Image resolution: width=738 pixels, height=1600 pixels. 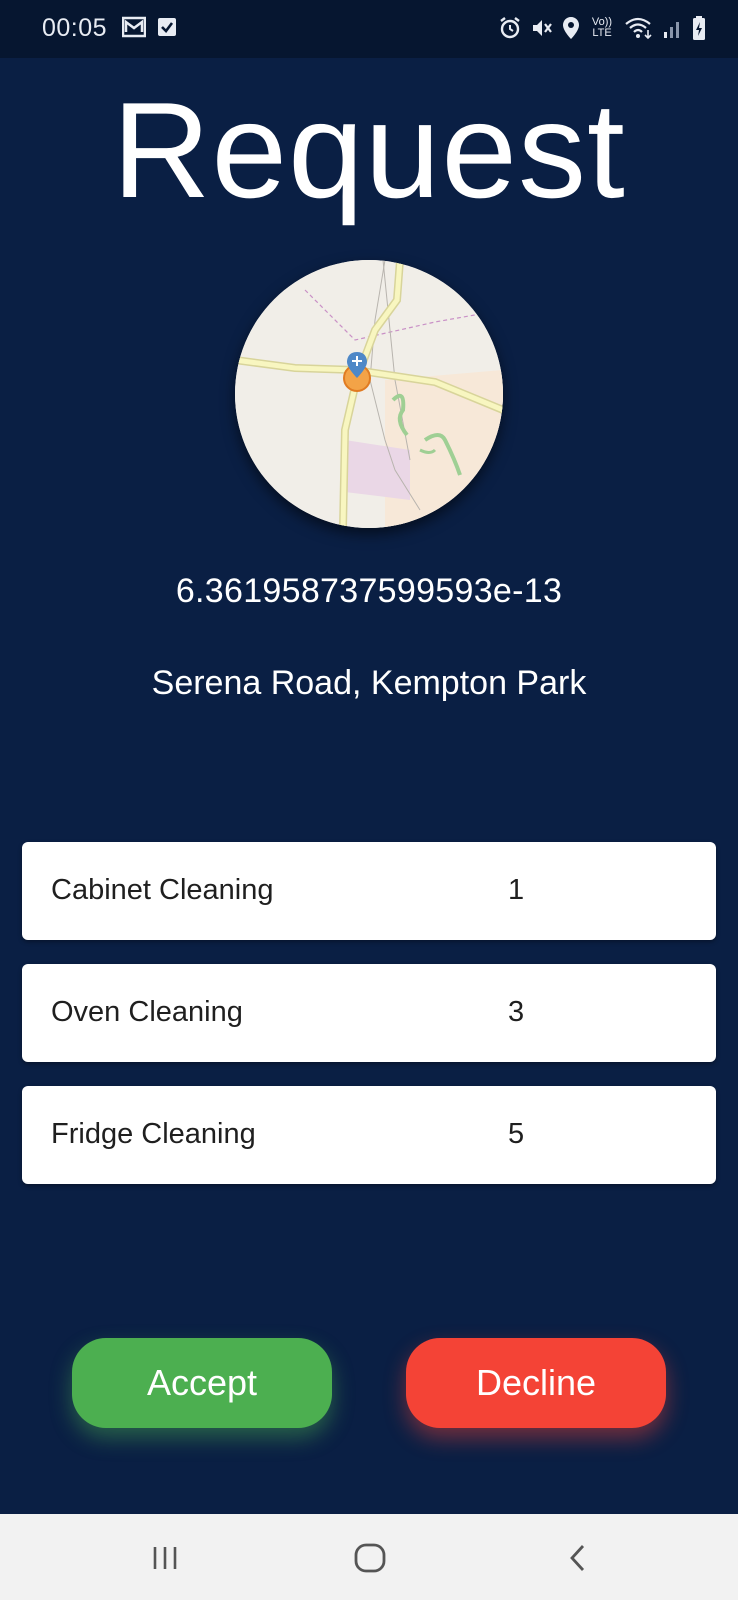 What do you see at coordinates (510, 28) in the screenshot?
I see `alarm-icon` at bounding box center [510, 28].